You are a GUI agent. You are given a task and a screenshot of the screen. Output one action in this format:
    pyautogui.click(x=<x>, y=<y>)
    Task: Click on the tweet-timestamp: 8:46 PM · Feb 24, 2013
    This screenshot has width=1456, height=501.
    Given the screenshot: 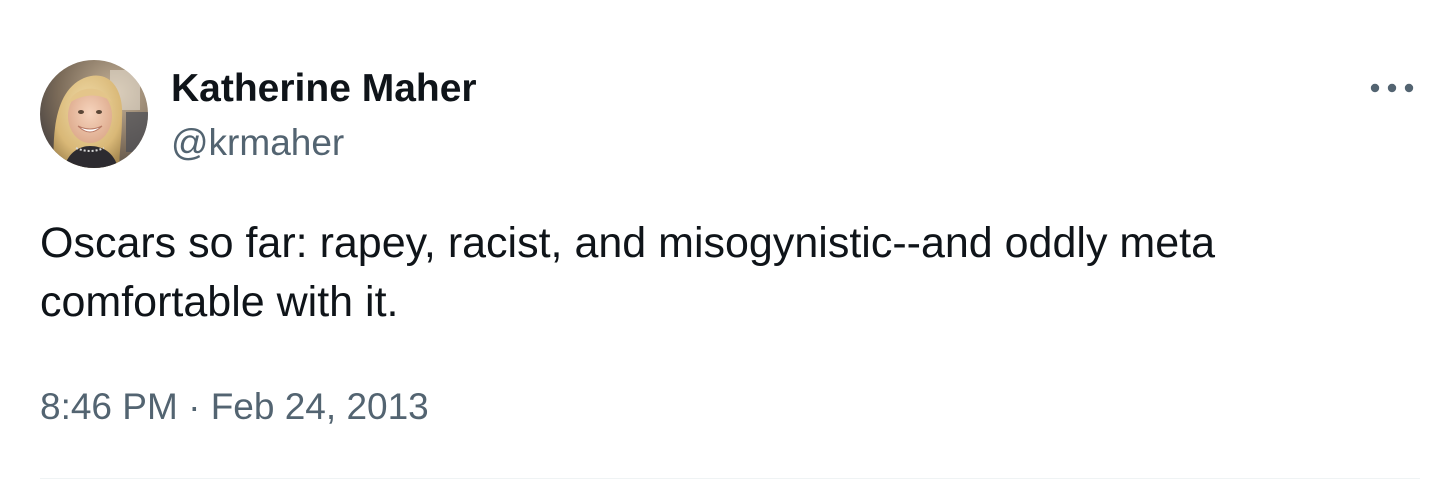 What is the action you would take?
    pyautogui.click(x=234, y=407)
    